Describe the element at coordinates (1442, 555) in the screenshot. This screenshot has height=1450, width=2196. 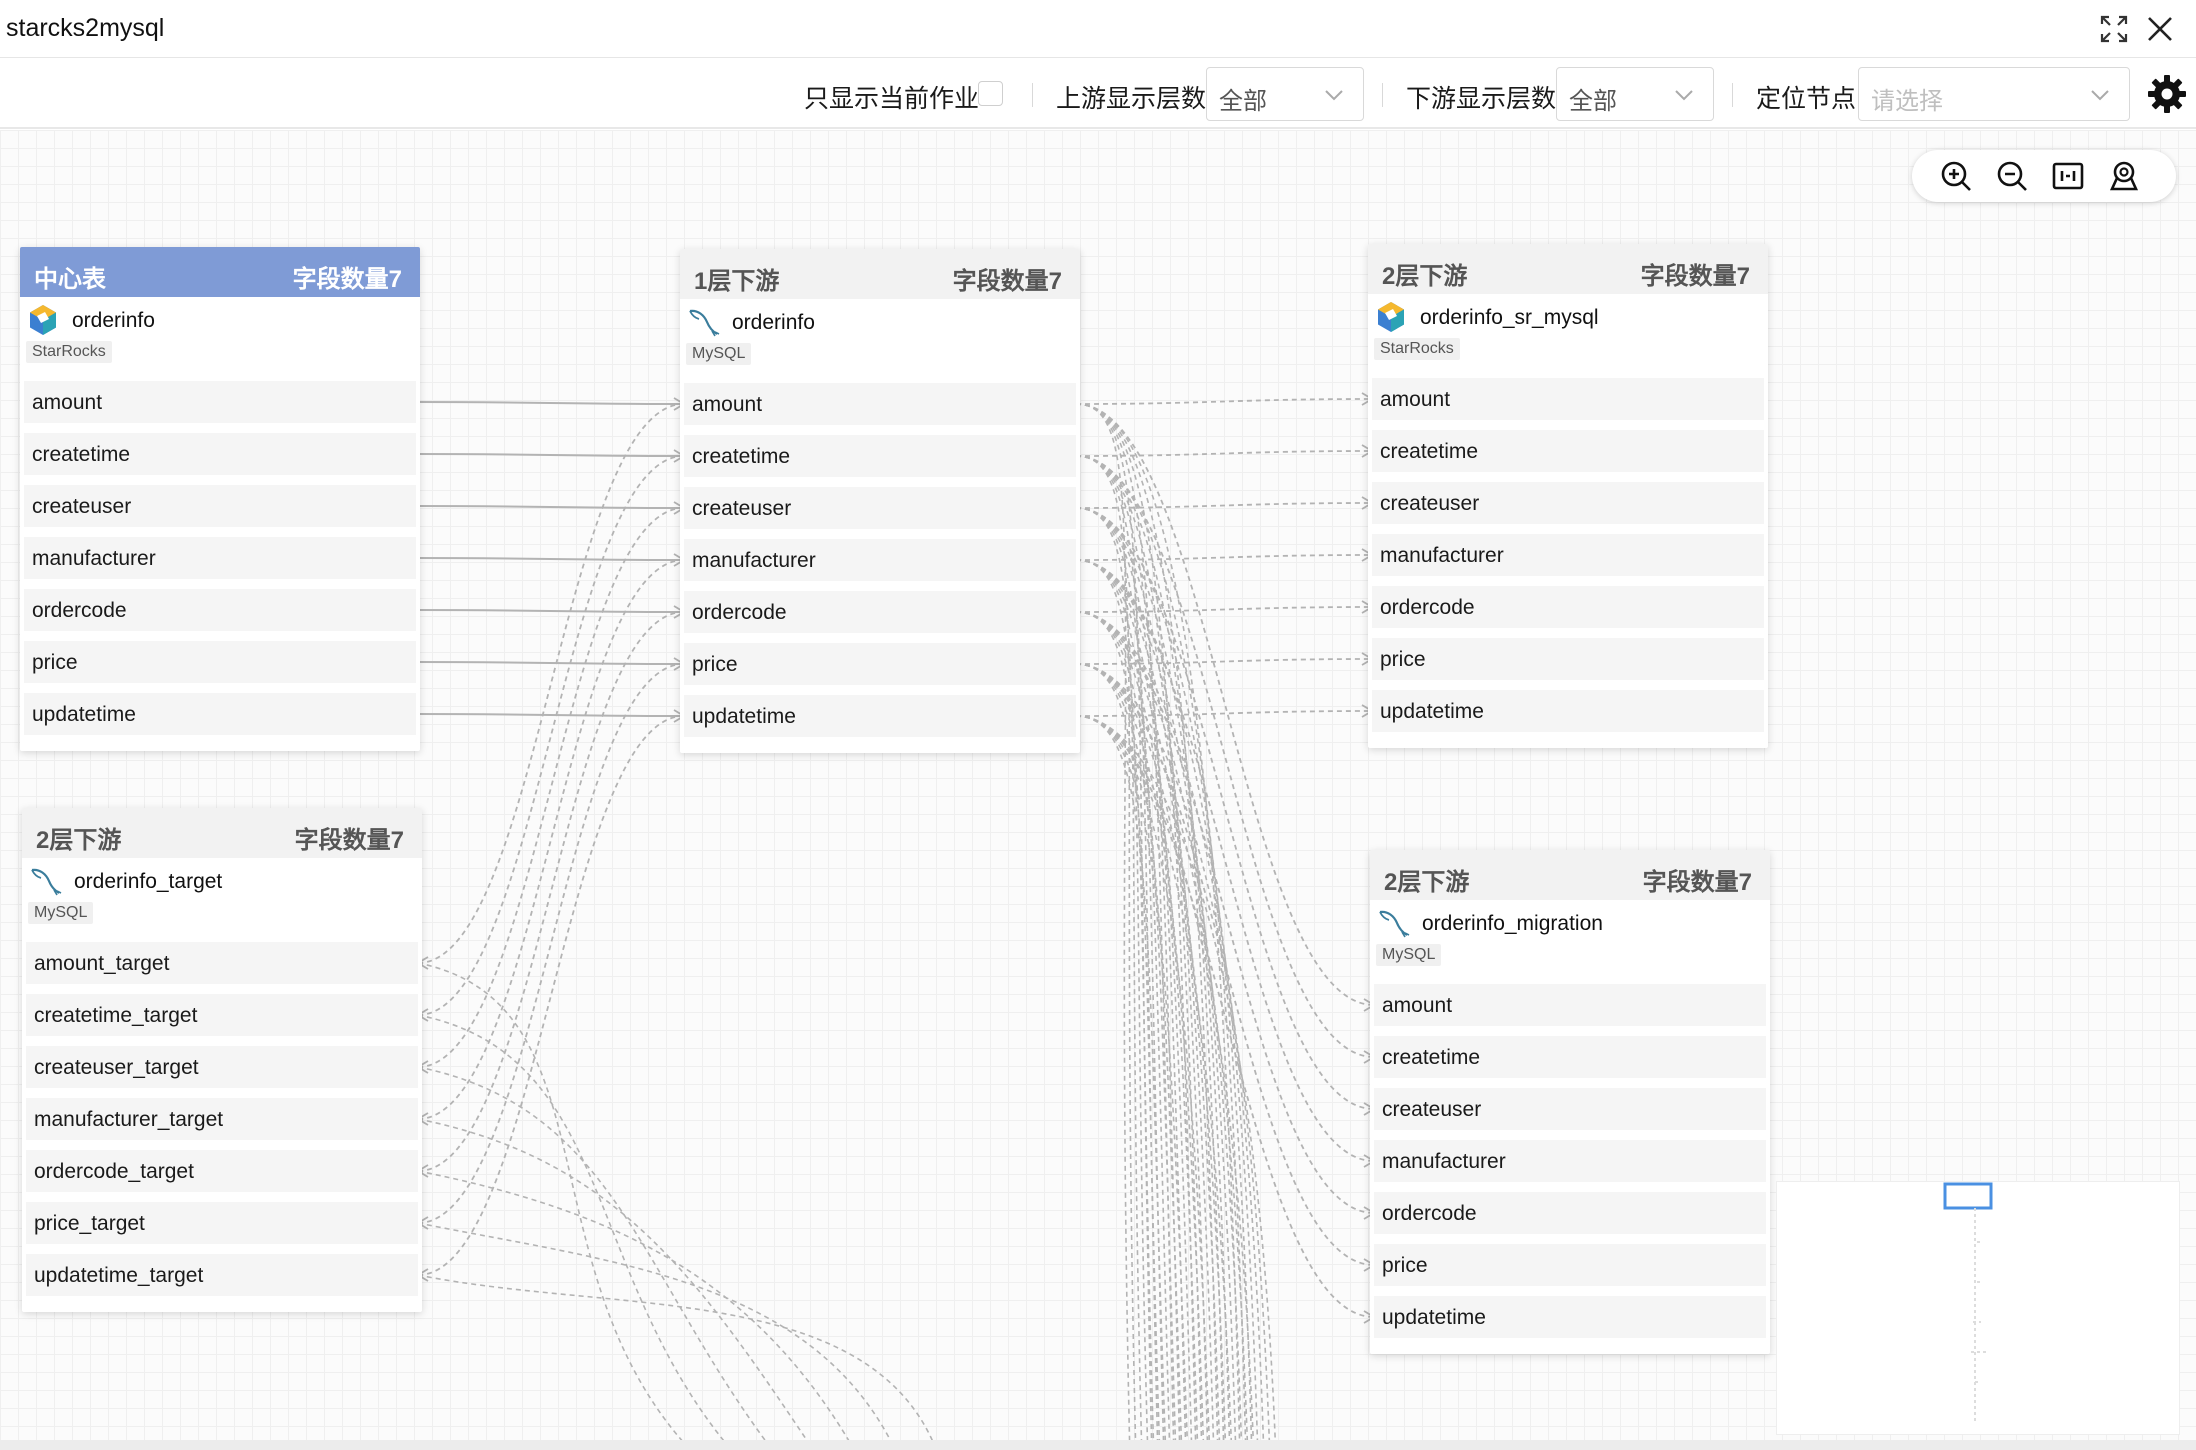
I see `field-name: manufacturer` at that location.